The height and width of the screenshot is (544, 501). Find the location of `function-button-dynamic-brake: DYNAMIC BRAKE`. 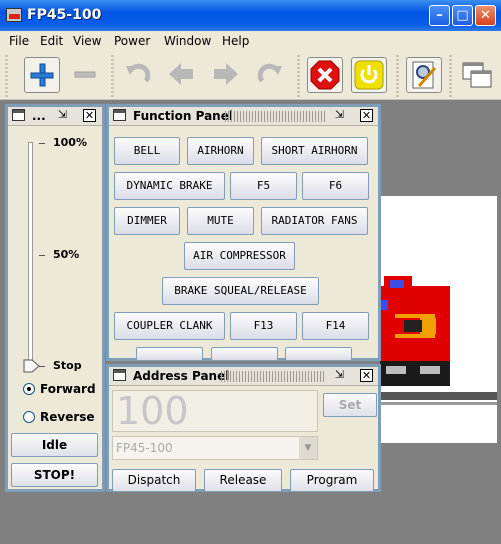

function-button-dynamic-brake: DYNAMIC BRAKE is located at coordinates (169, 186).